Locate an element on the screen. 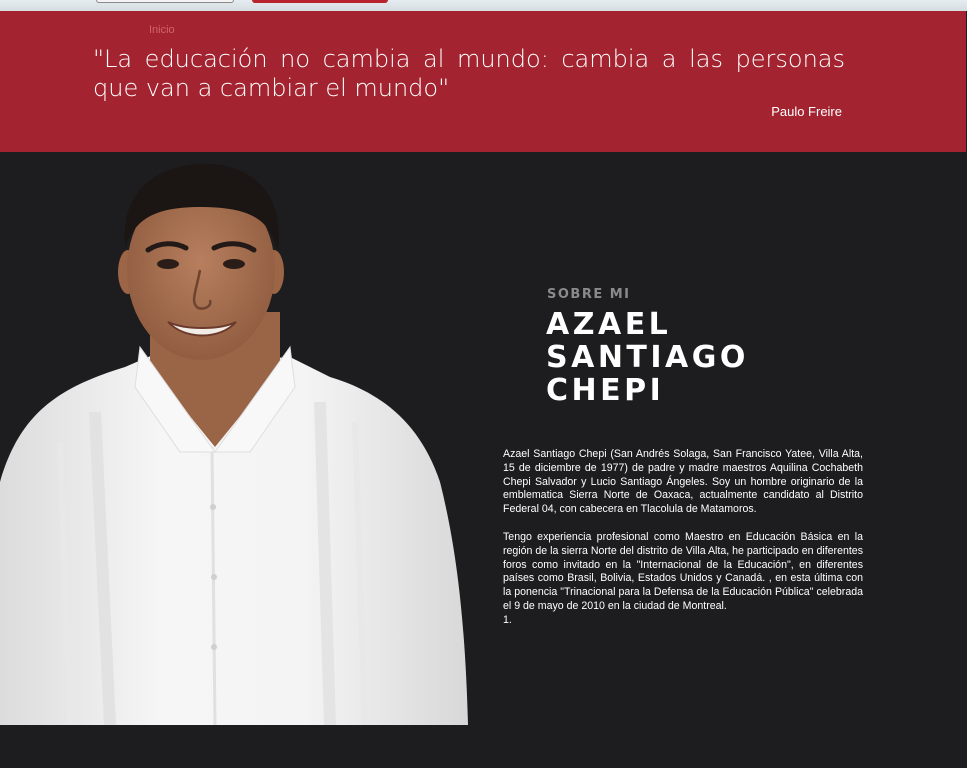  name-line: SANTIAGO is located at coordinates (647, 357).